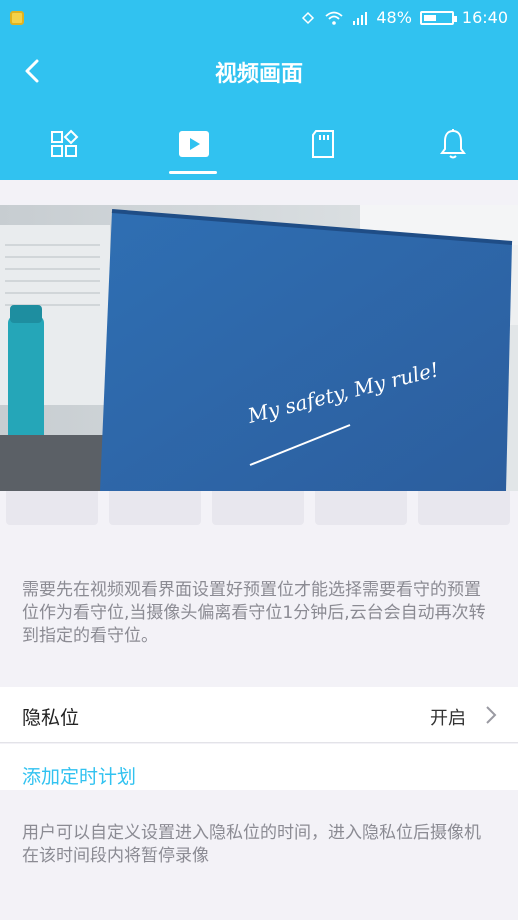 Image resolution: width=518 pixels, height=920 pixels. What do you see at coordinates (334, 18) in the screenshot?
I see `wifi-icon` at bounding box center [334, 18].